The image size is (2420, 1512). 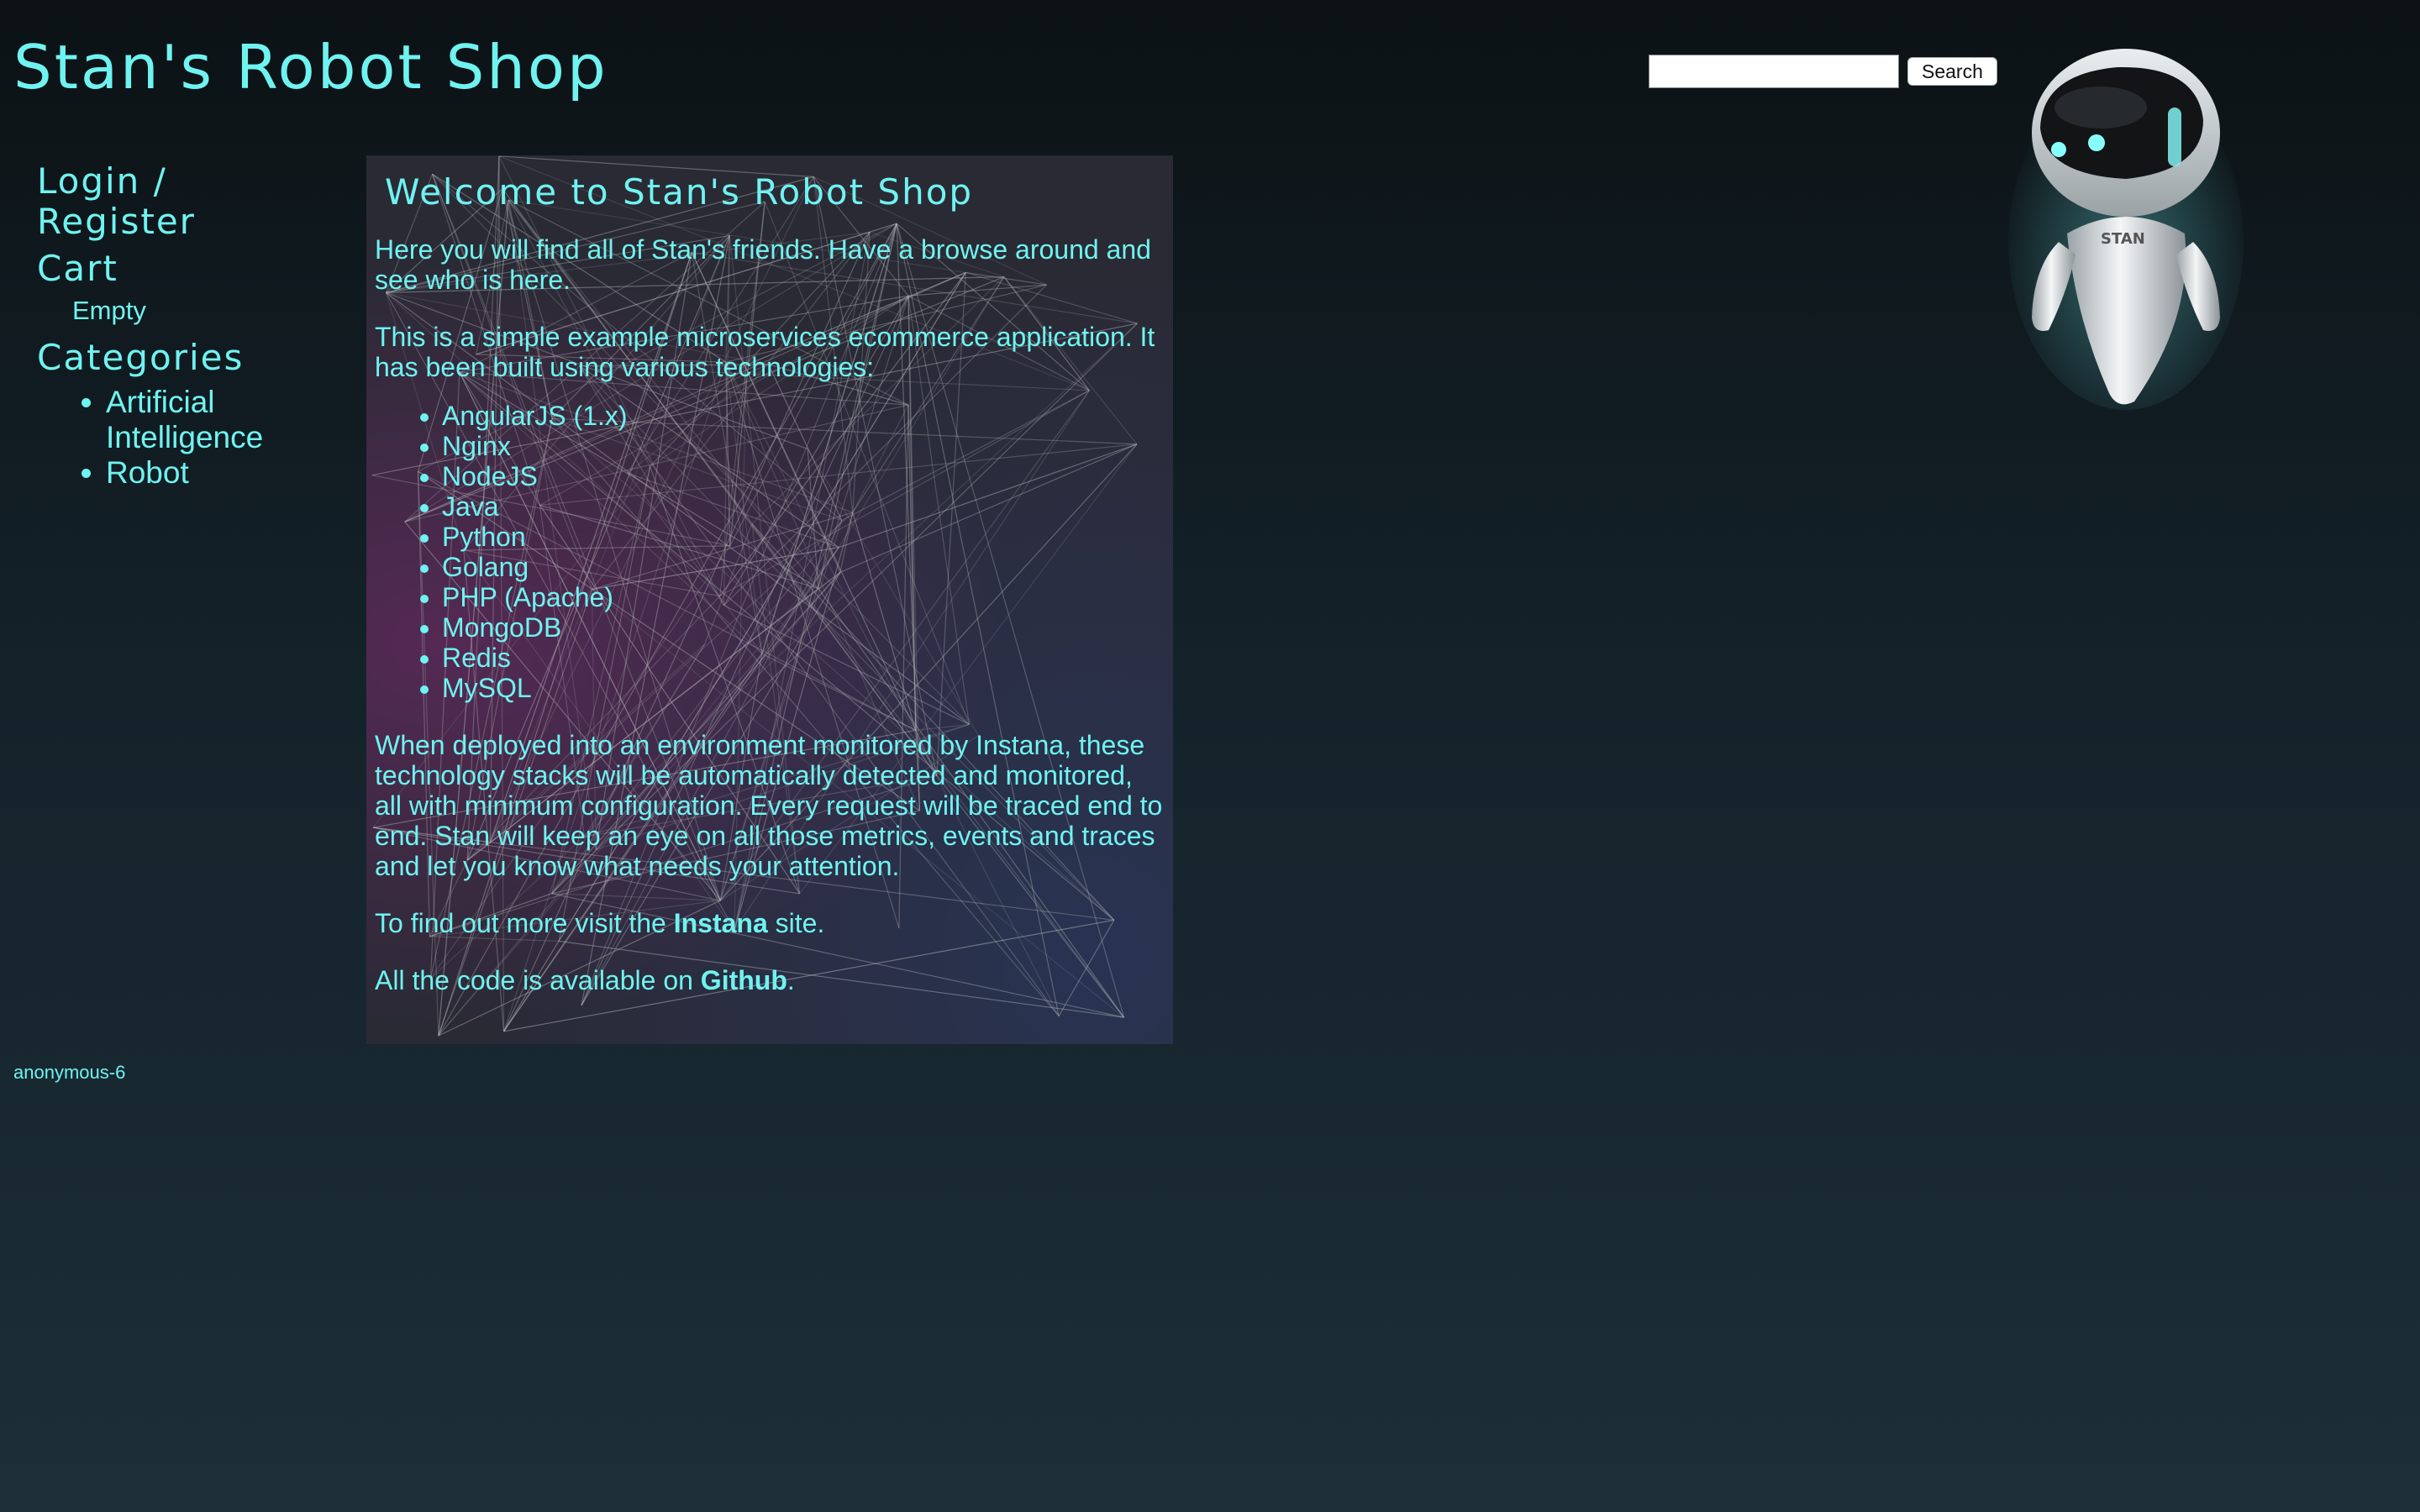 What do you see at coordinates (2123, 239) in the screenshot?
I see `robot-logo-text: STAN` at bounding box center [2123, 239].